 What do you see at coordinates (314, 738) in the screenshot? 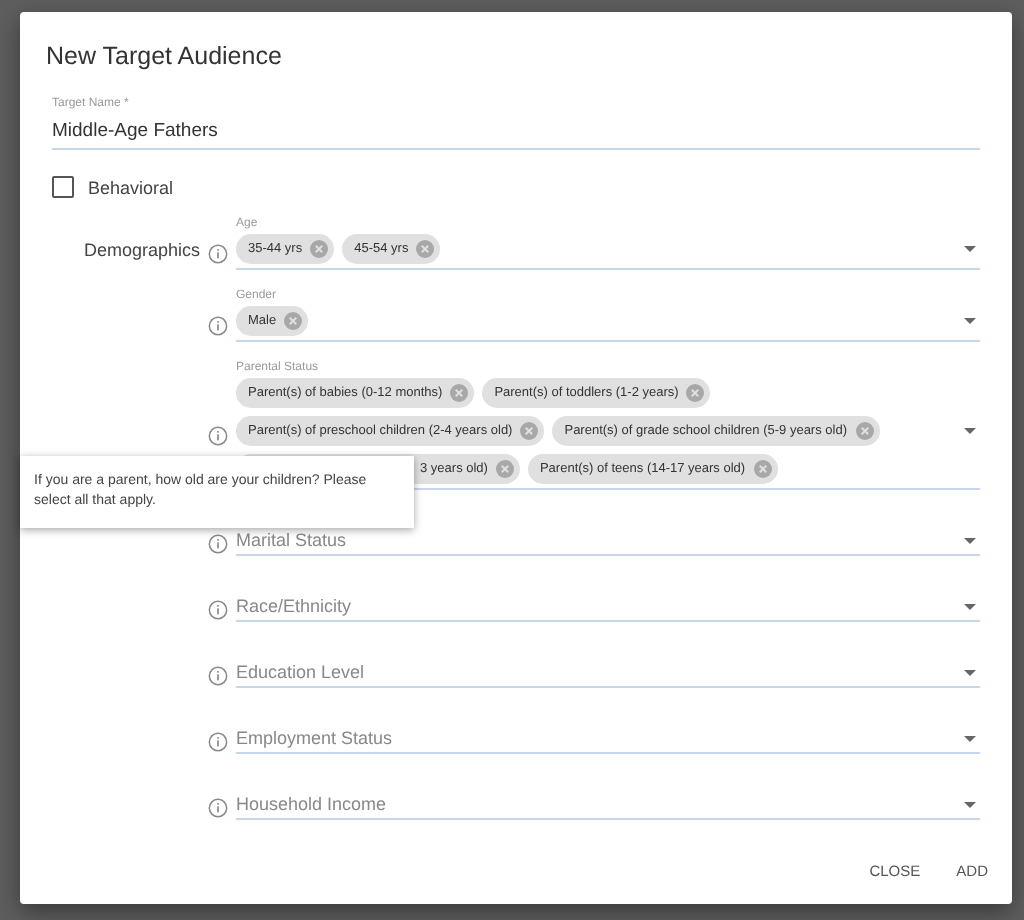
I see `select-placeholder: Employment Status` at bounding box center [314, 738].